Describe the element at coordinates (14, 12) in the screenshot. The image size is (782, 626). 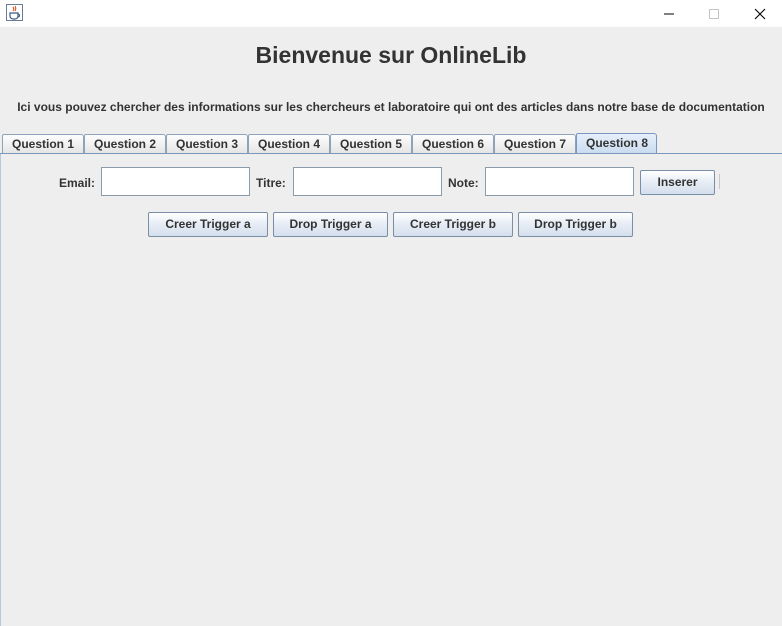
I see `java-coffee-cup-icon` at that location.